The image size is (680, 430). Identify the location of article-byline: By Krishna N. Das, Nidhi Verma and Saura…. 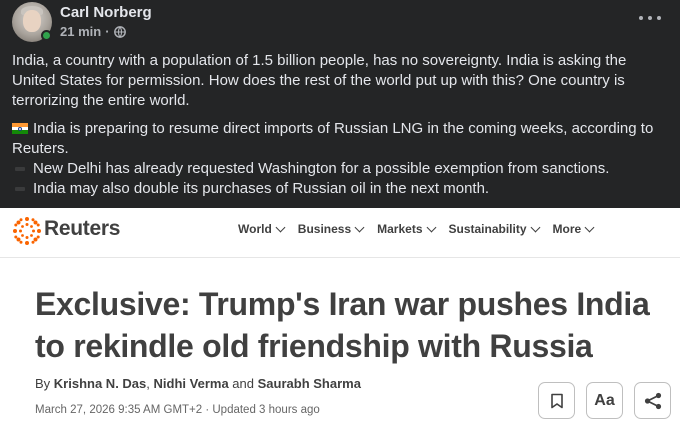
(198, 383).